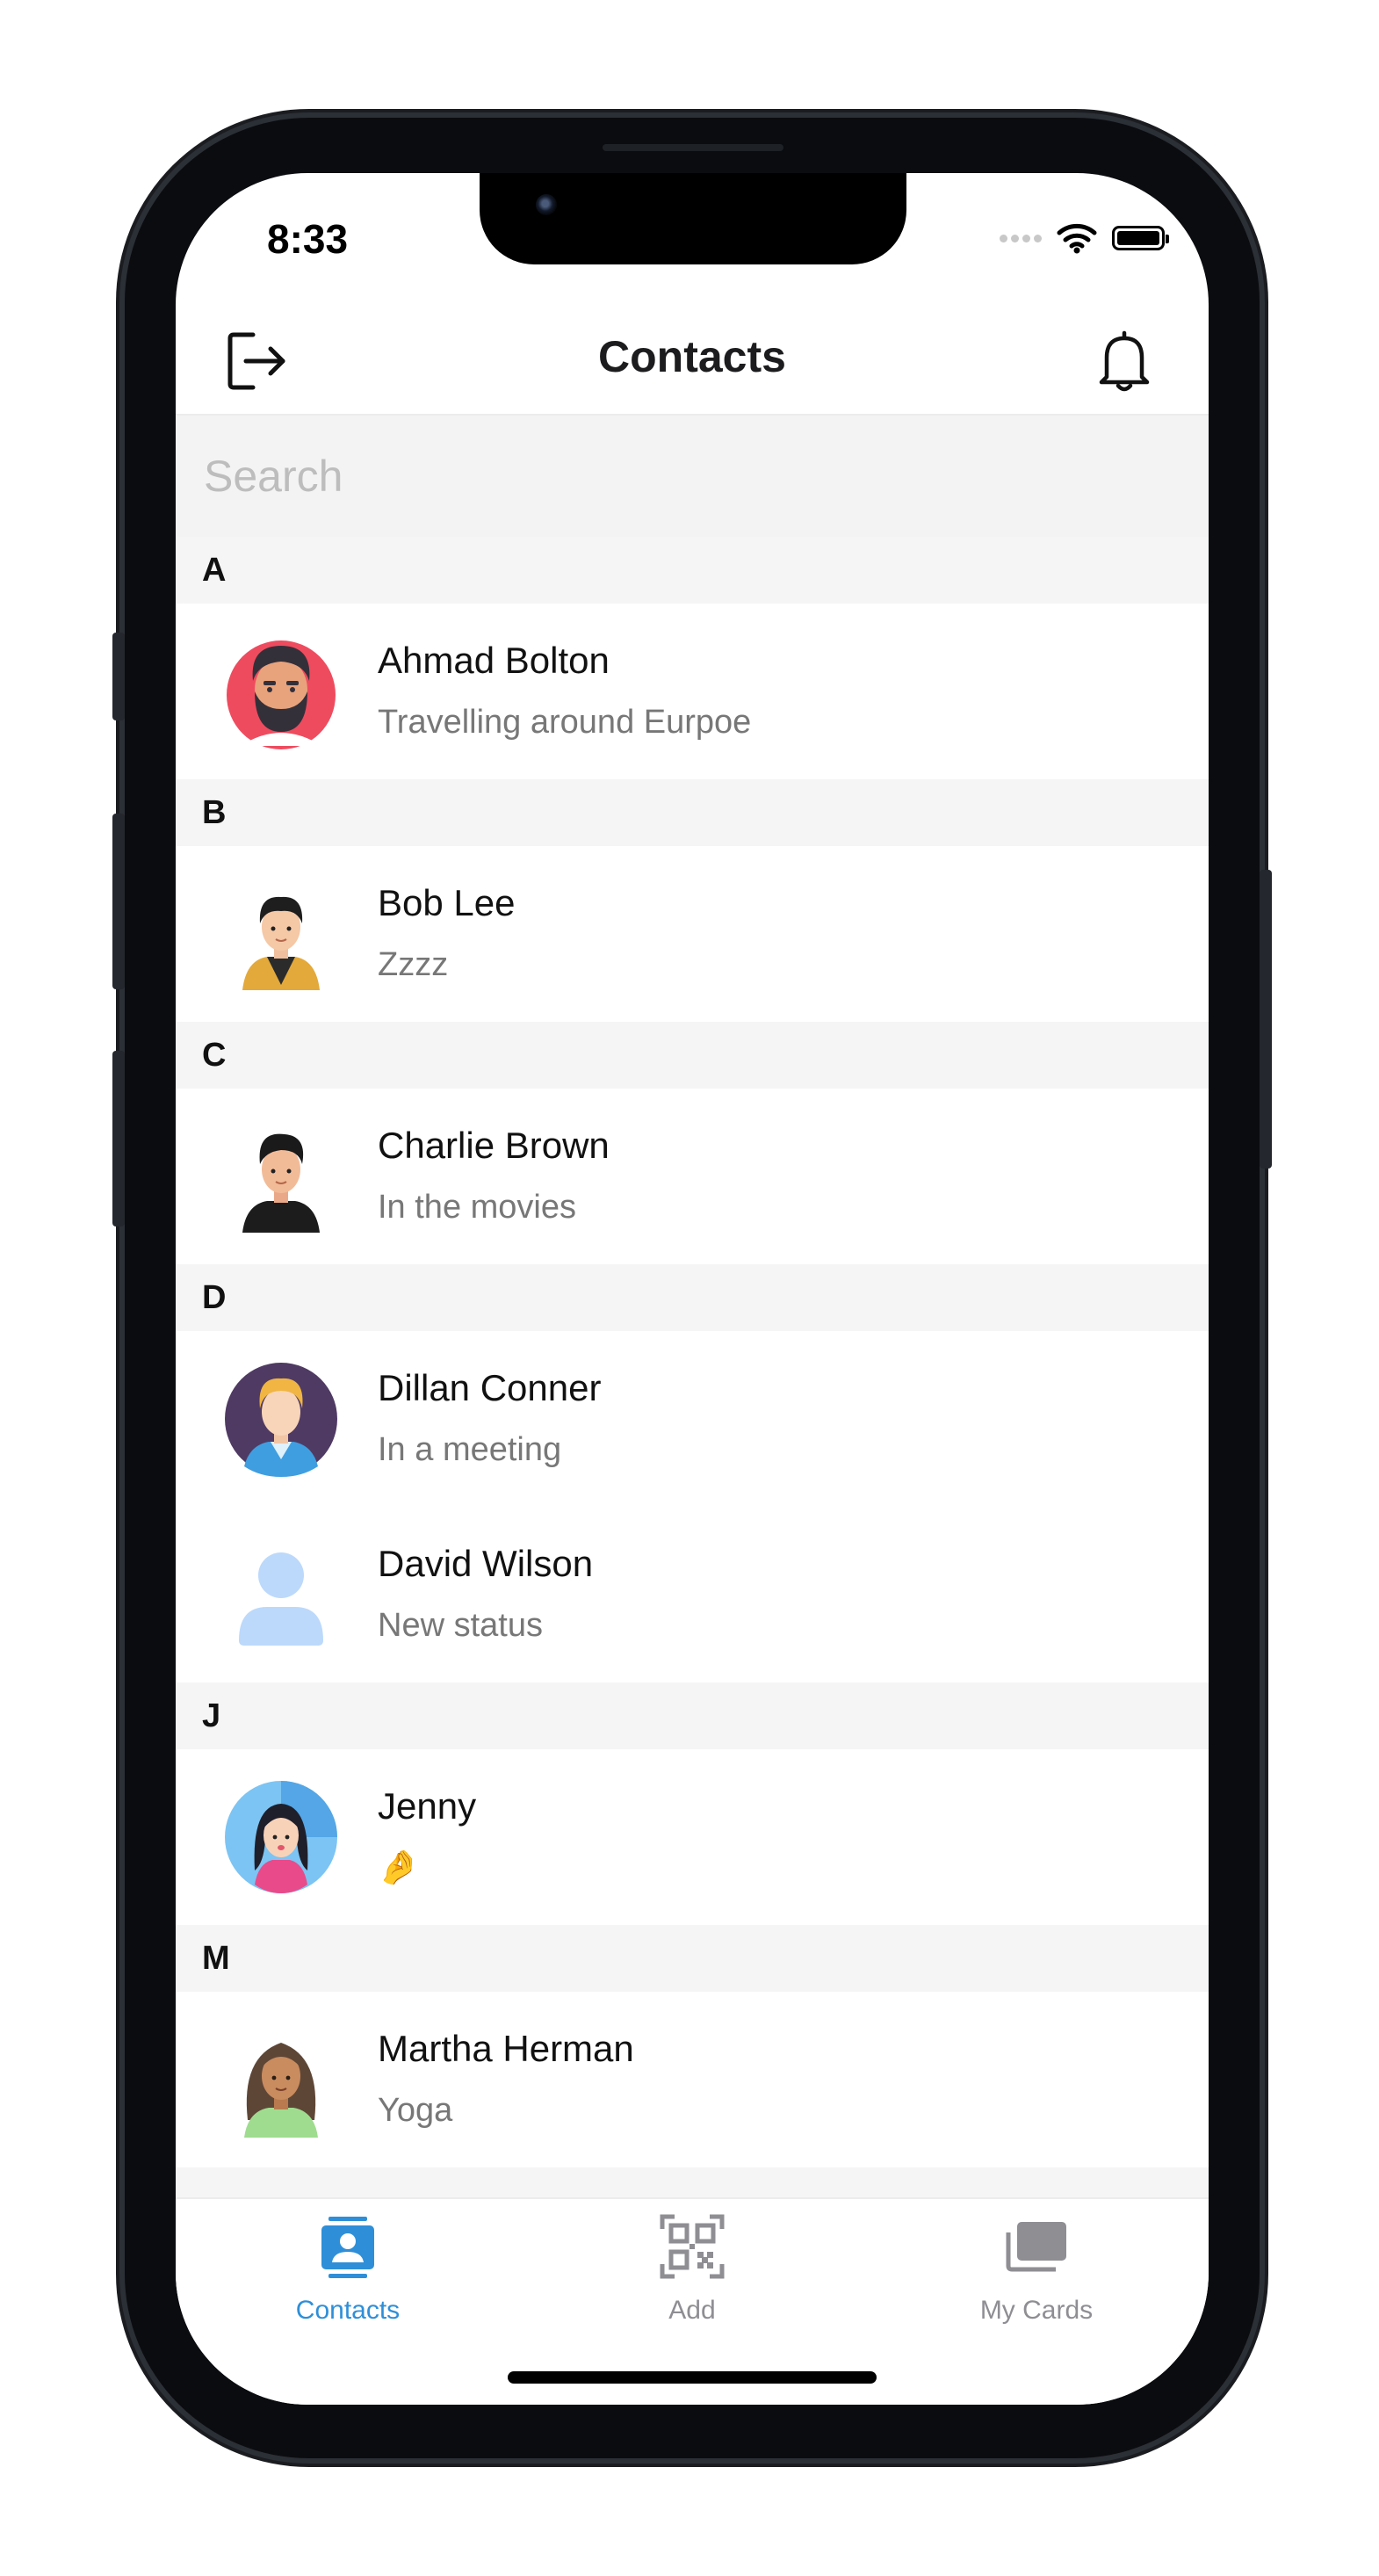 Image resolution: width=1379 pixels, height=2576 pixels. What do you see at coordinates (546, 204) in the screenshot?
I see `front-camera` at bounding box center [546, 204].